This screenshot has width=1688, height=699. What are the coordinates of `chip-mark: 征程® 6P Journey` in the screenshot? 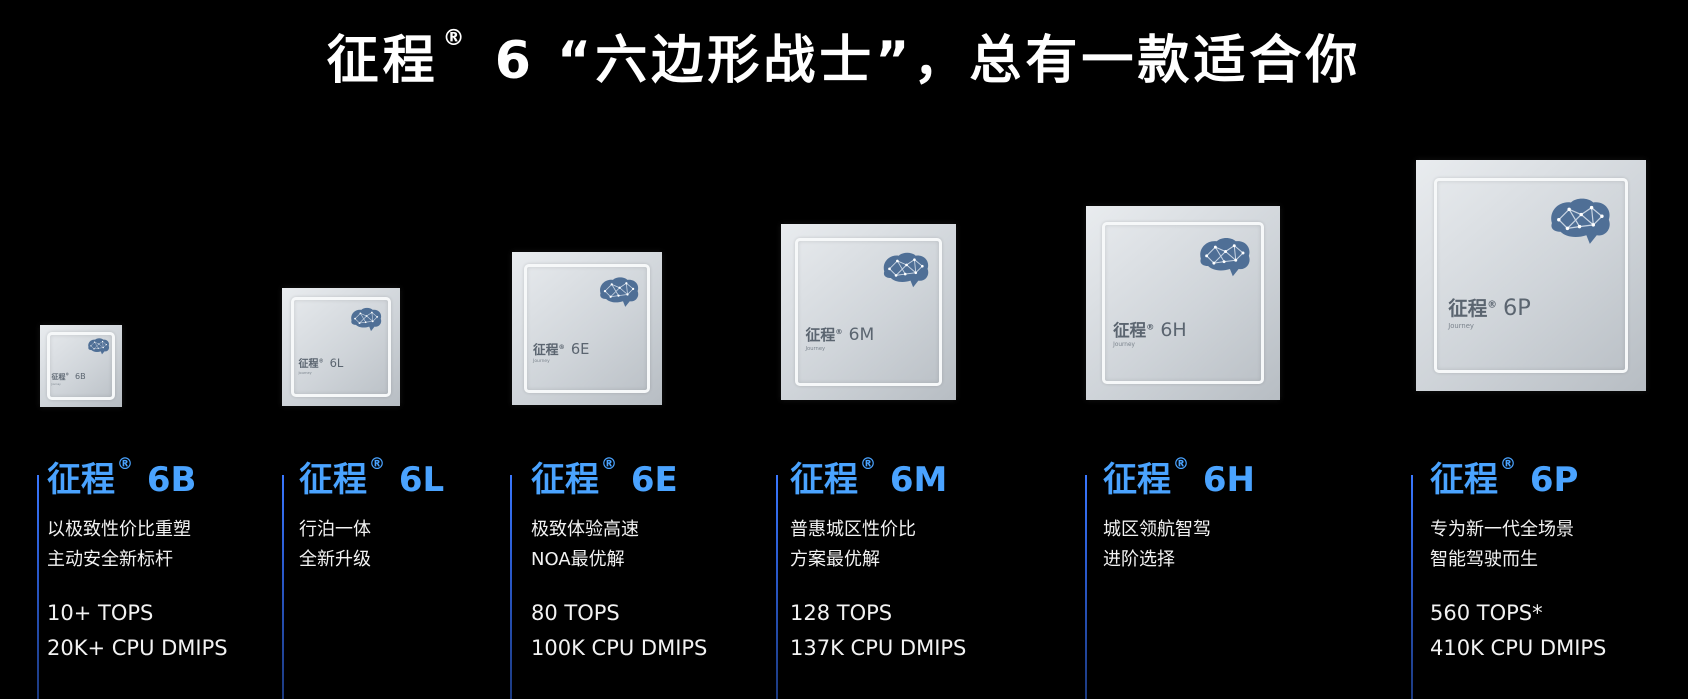 It's located at (1489, 311).